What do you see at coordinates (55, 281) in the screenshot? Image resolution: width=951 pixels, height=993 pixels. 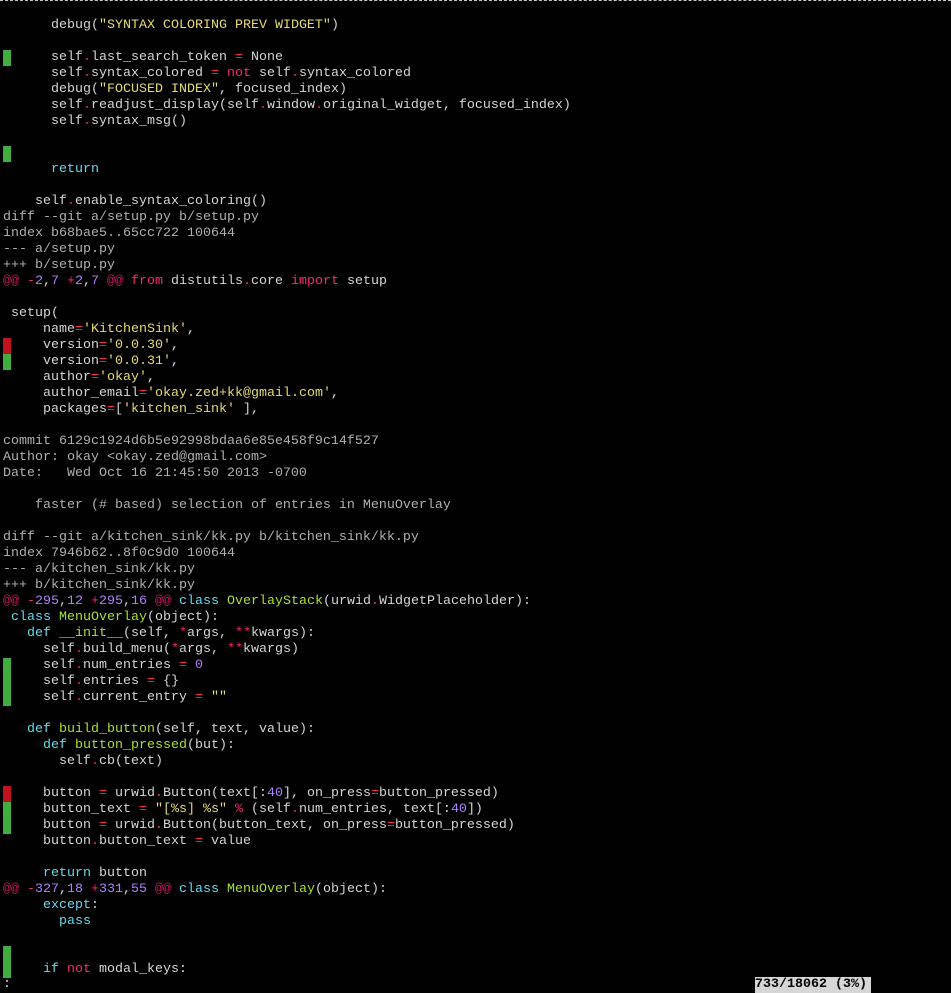 I see `code-token-number: 7` at bounding box center [55, 281].